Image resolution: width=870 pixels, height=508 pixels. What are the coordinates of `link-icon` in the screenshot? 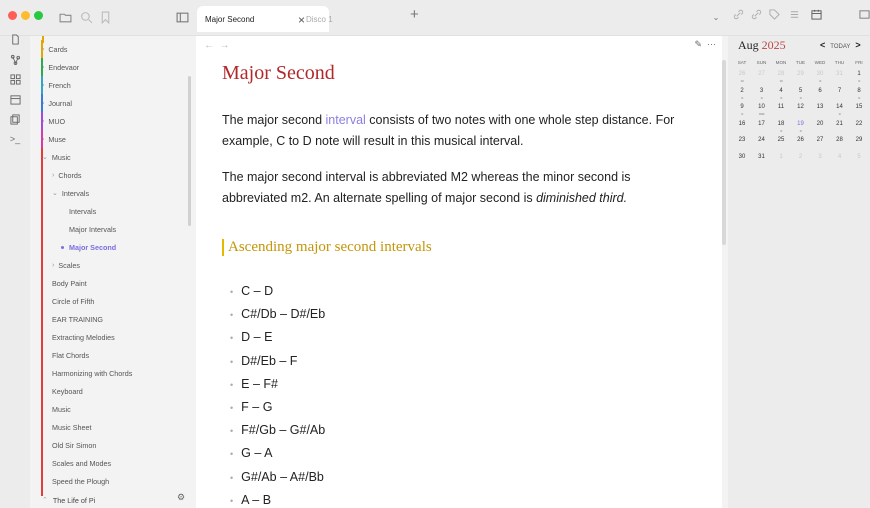 It's located at (738, 14).